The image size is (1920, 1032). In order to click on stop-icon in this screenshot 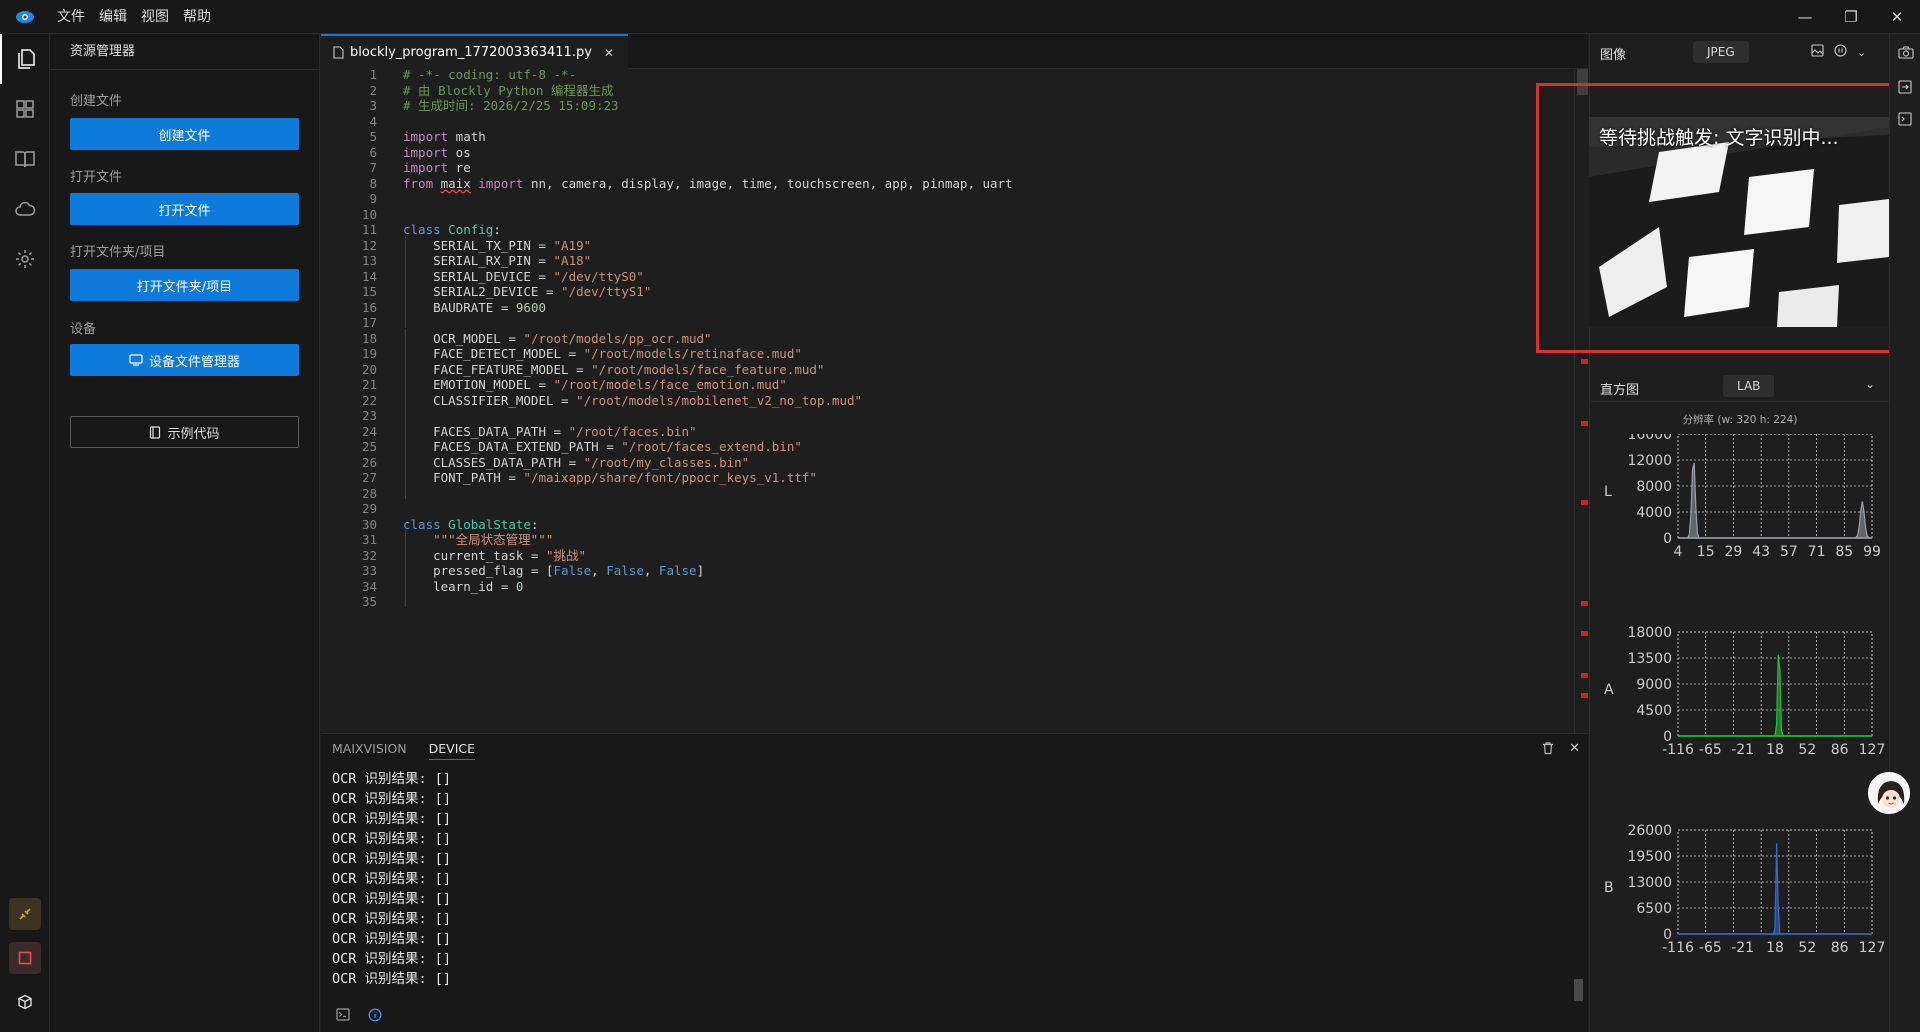, I will do `click(25, 958)`.